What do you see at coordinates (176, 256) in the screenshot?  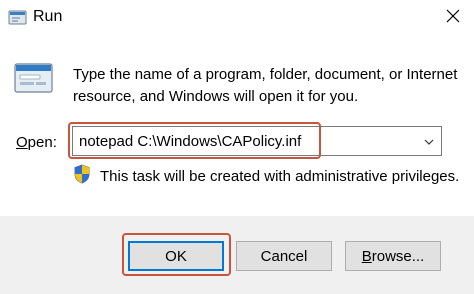 I see `ok-button: OK` at bounding box center [176, 256].